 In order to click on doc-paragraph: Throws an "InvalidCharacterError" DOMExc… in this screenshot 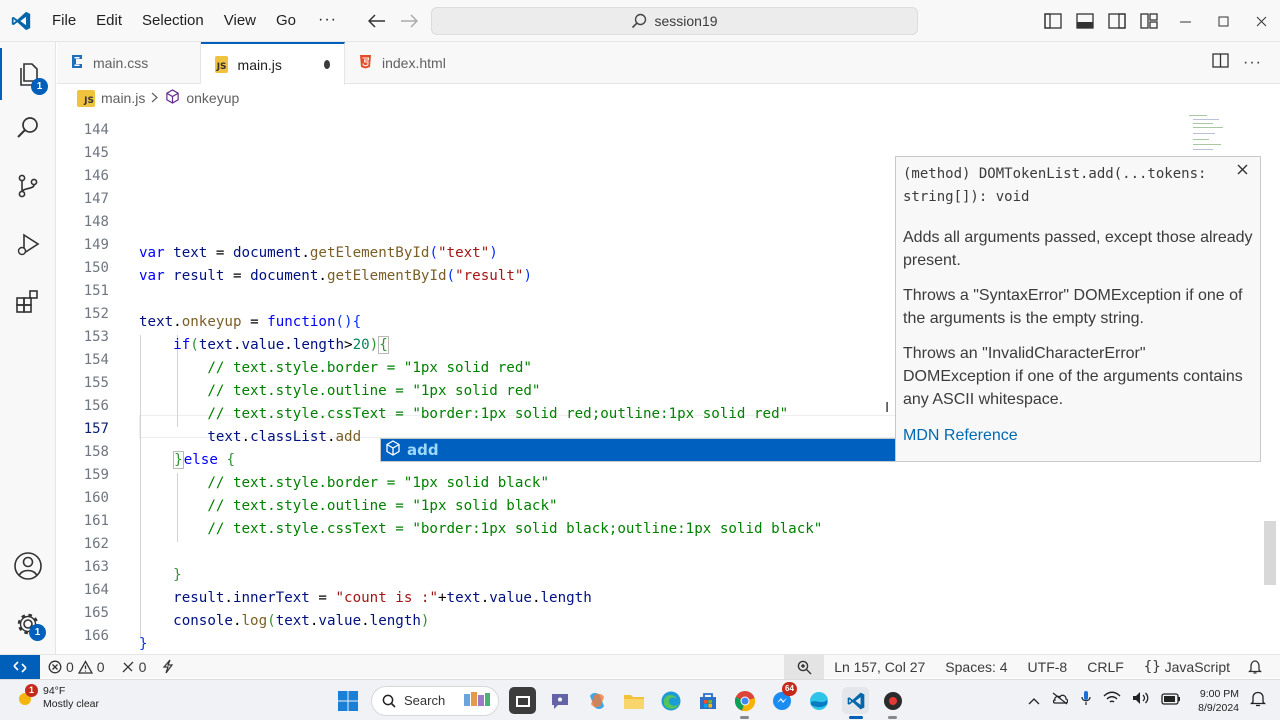, I will do `click(1073, 376)`.